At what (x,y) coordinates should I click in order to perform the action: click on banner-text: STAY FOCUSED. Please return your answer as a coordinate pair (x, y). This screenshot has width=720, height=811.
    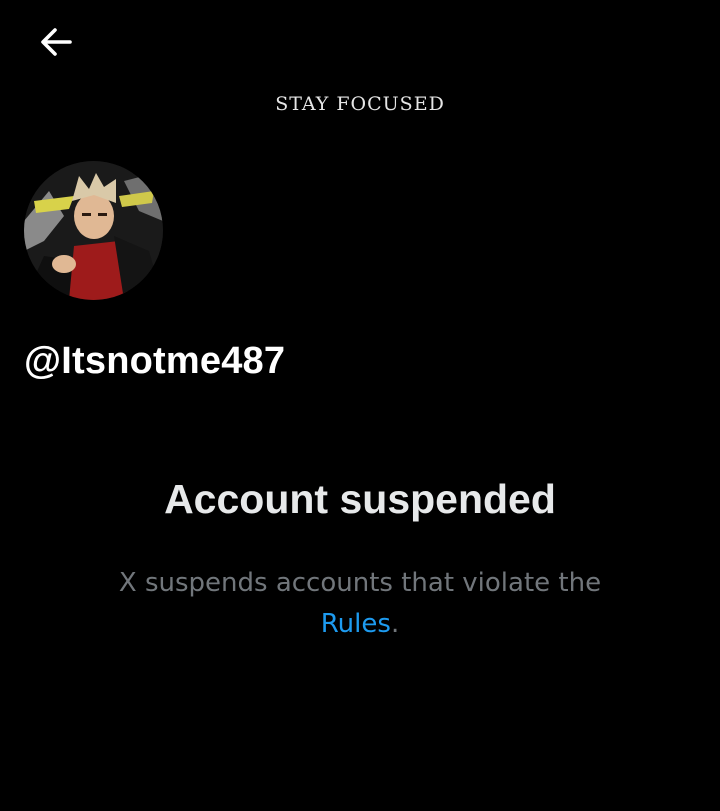
    Looking at the image, I should click on (360, 104).